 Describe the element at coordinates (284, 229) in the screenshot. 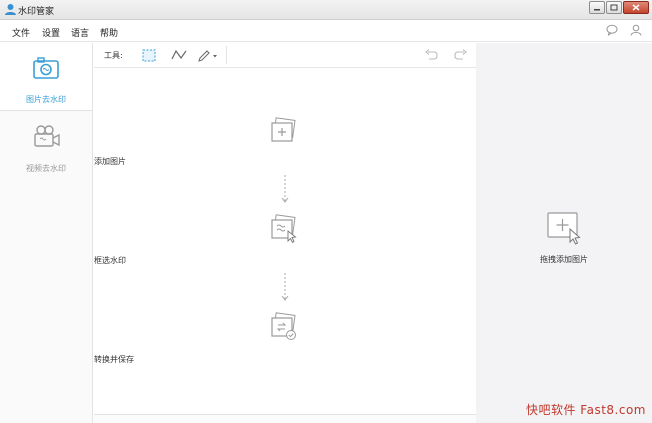

I see `select-watermark-icon` at that location.